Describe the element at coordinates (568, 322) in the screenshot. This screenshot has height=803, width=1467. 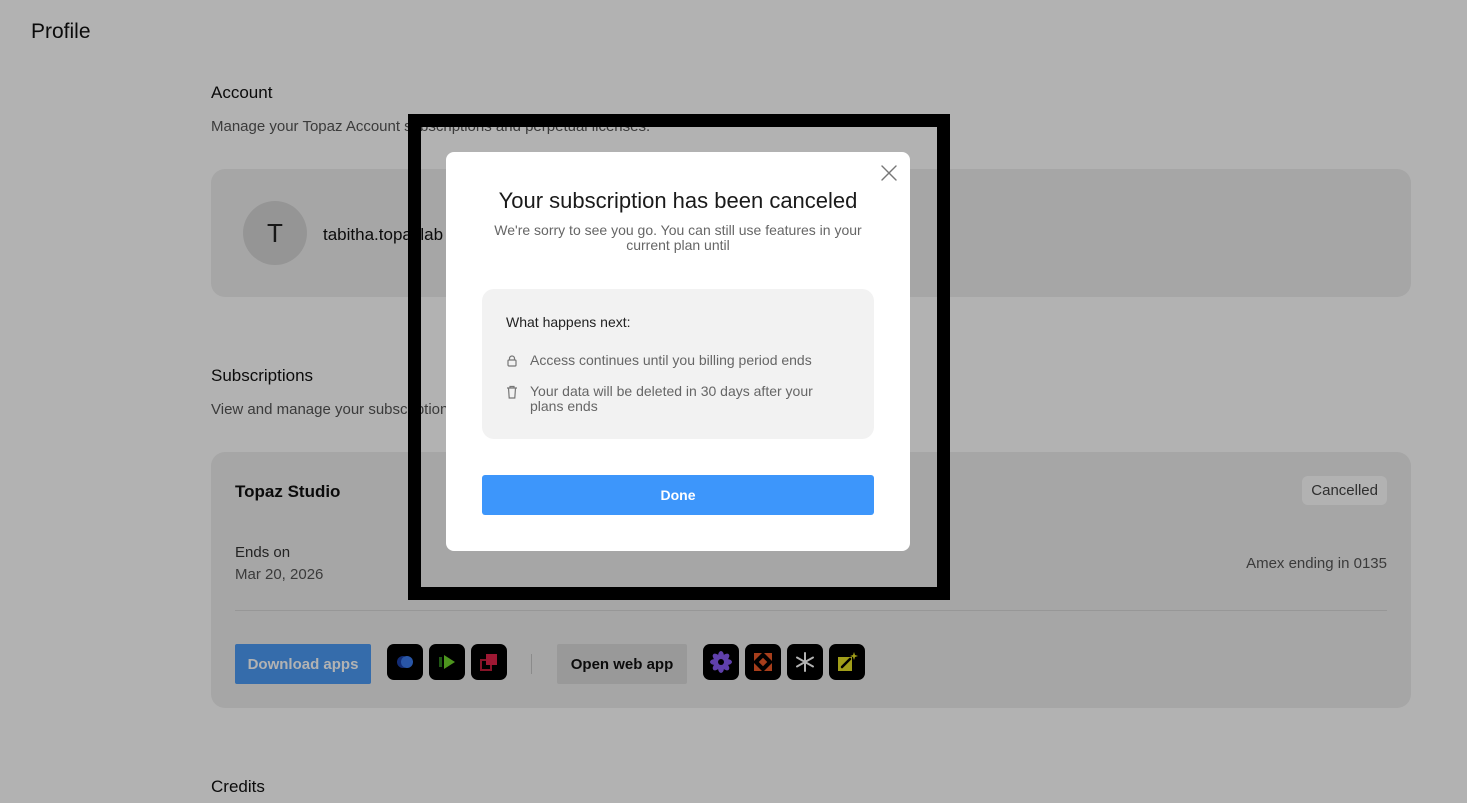
I see `what-happens-next-heading: What happens next:` at that location.